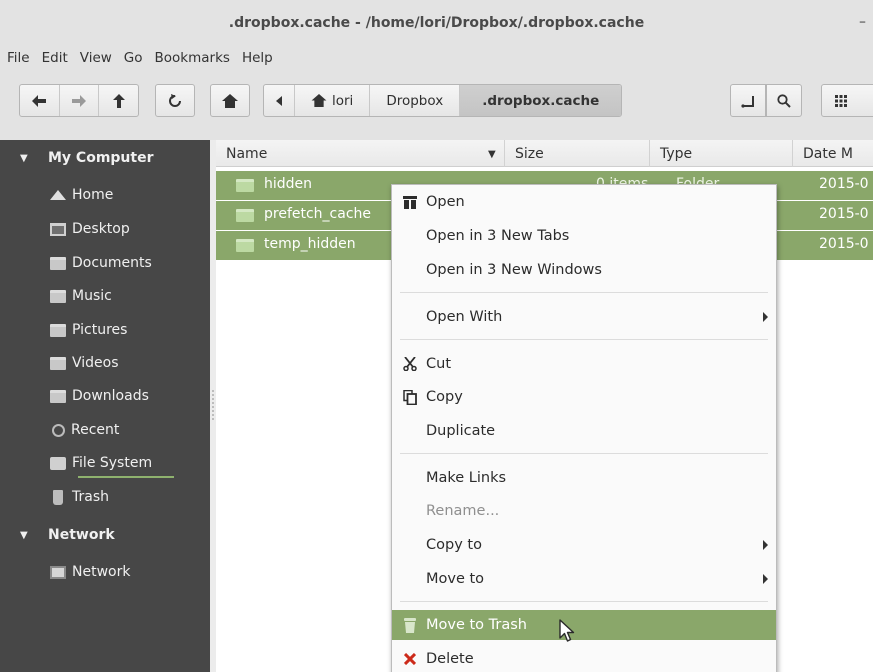  I want to click on icon-view-button, so click(847, 100).